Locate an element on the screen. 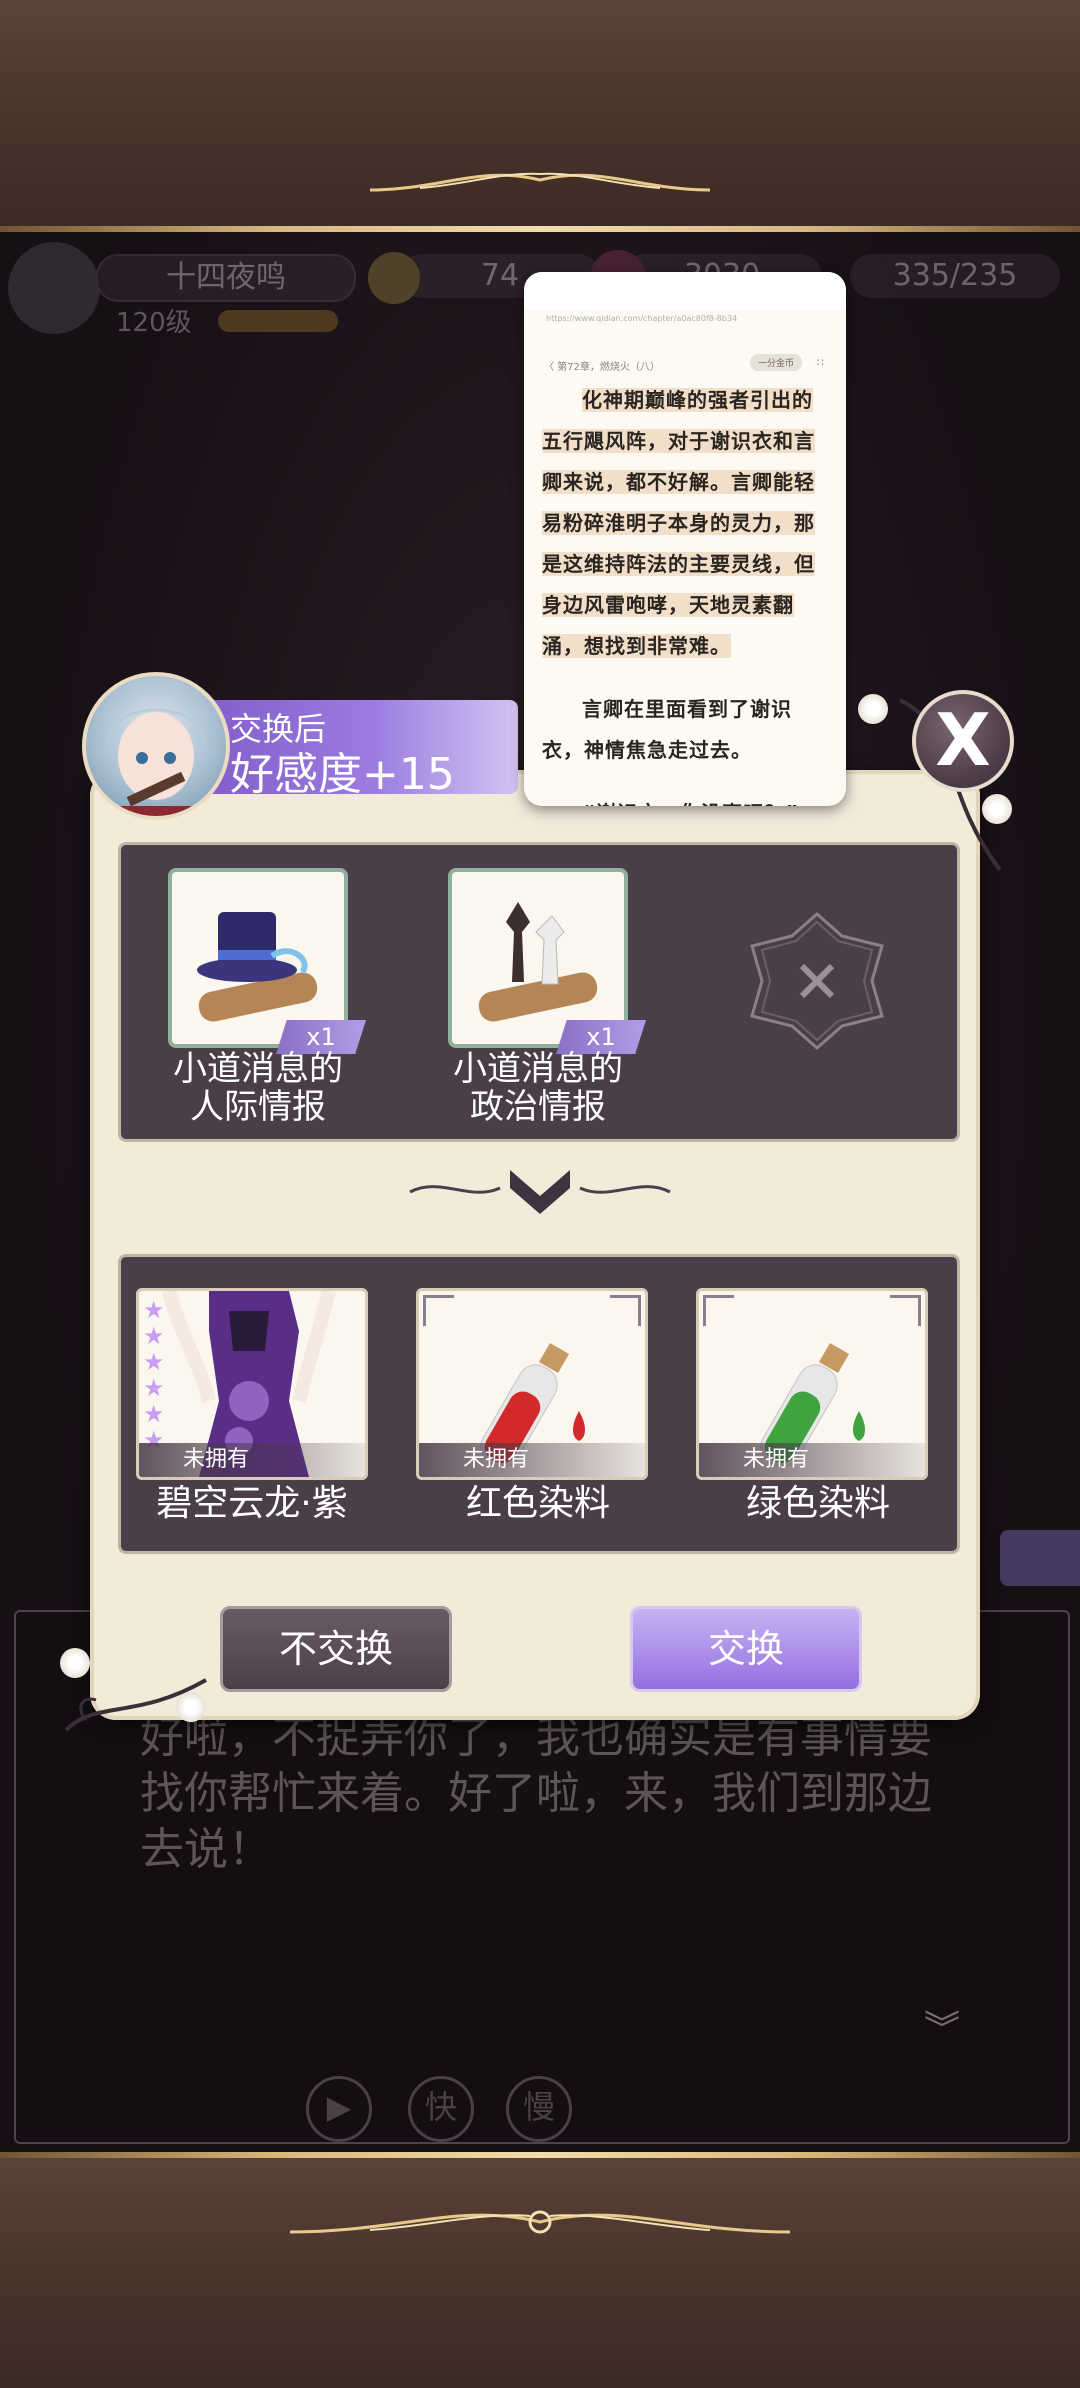  reward-label: 碧空云龙·紫 is located at coordinates (252, 1503).